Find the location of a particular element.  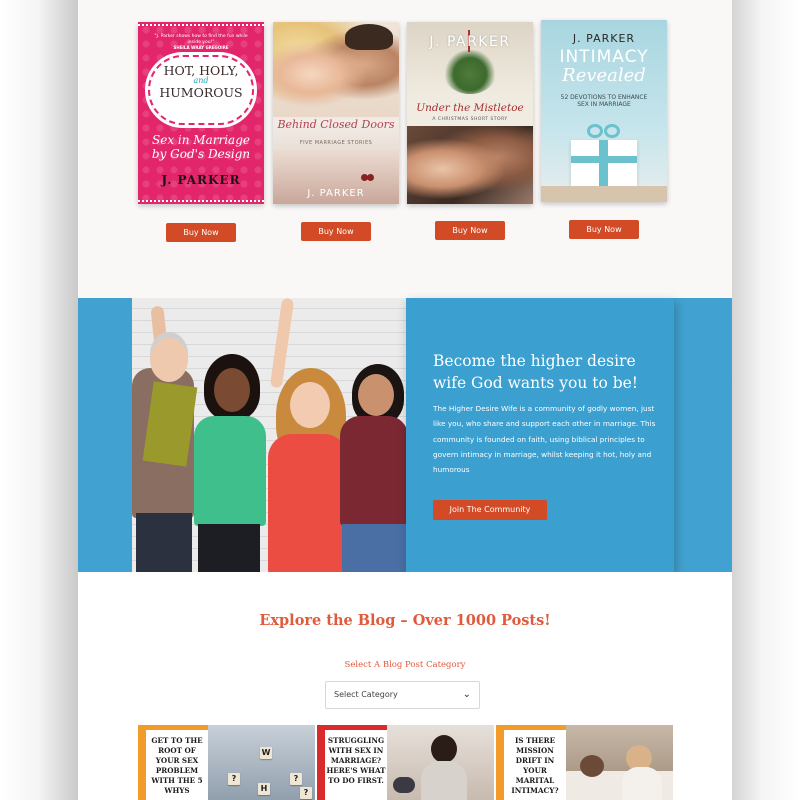

gift-box-icon is located at coordinates (604, 164).